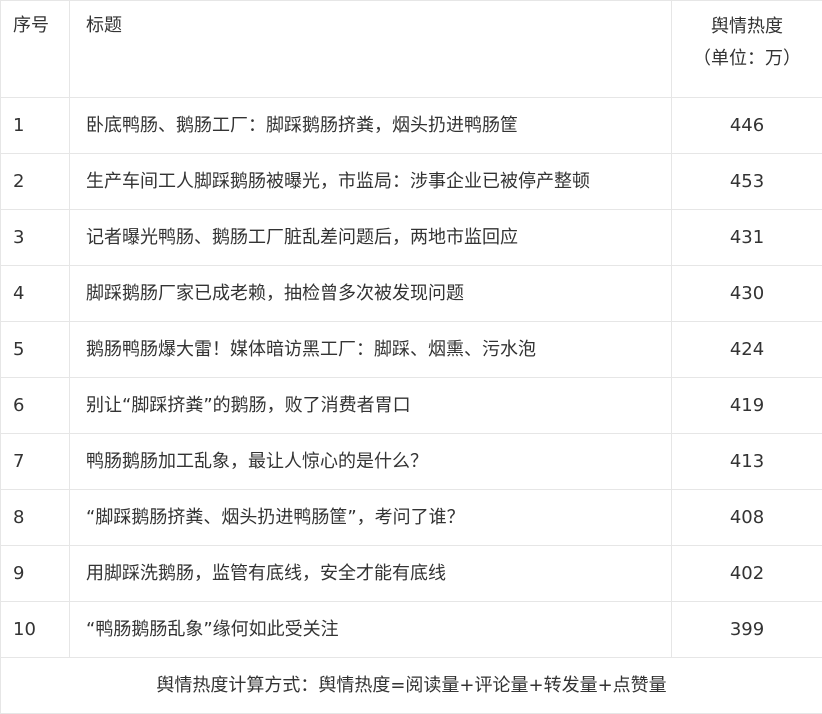 This screenshot has height=714, width=822. Describe the element at coordinates (371, 350) in the screenshot. I see `row-title: 鹅肠鸭肠爆大雷！媒体暗访黑工厂：脚踩、烟熏、污水泡` at that location.